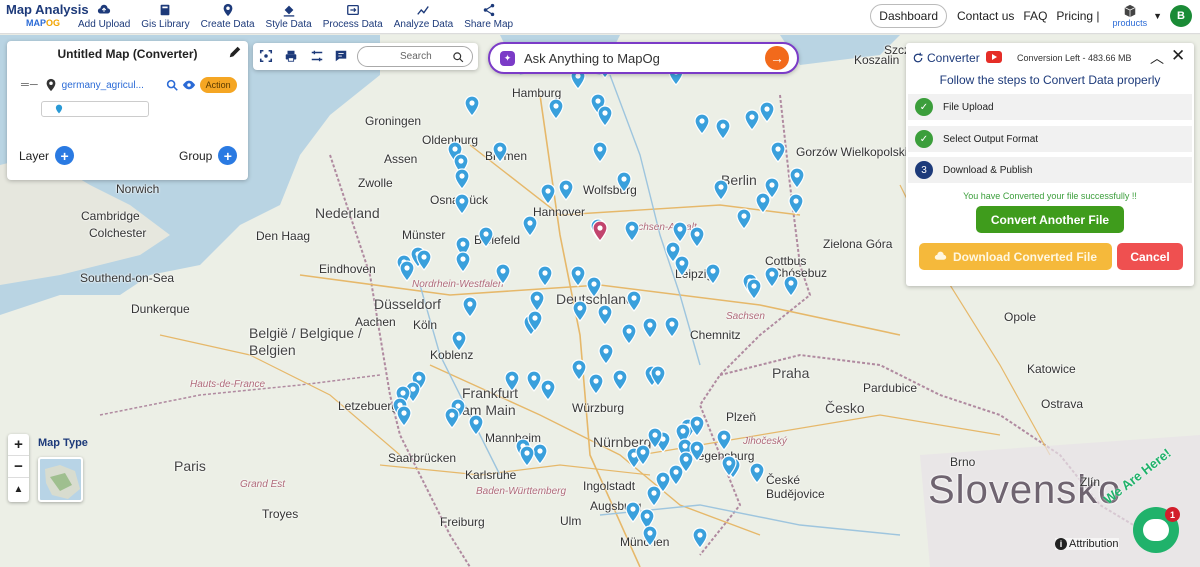  I want to click on chevron-down-icon: ▼, so click(1157, 16).